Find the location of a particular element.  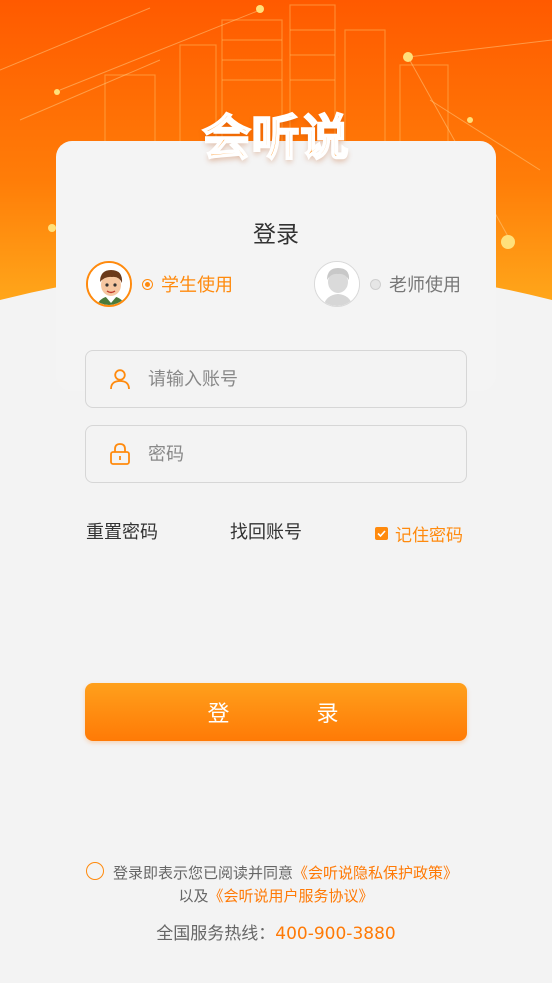

app-logo: 会听说 is located at coordinates (275, 138).